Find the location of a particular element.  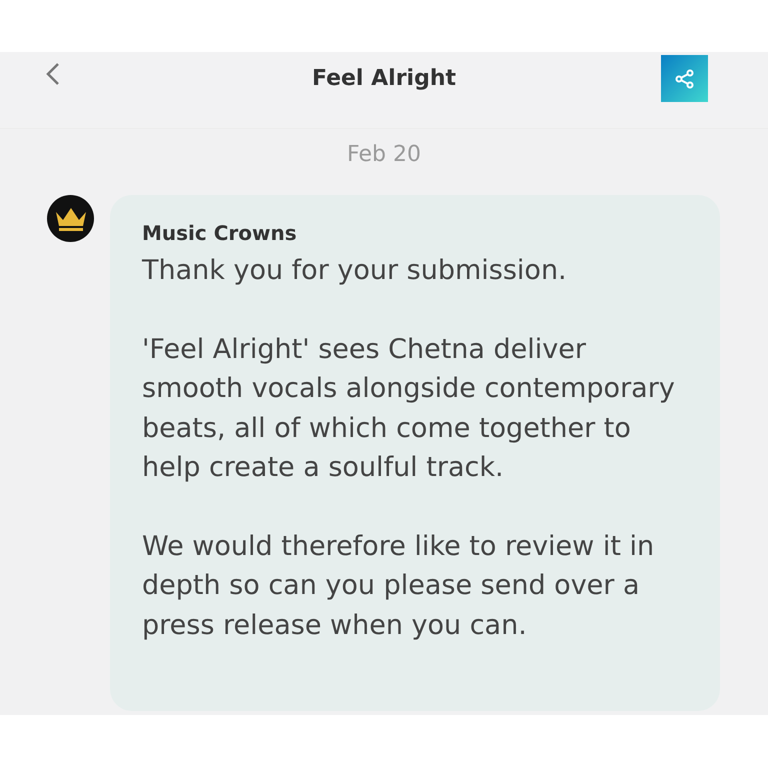

share-icon is located at coordinates (684, 78).